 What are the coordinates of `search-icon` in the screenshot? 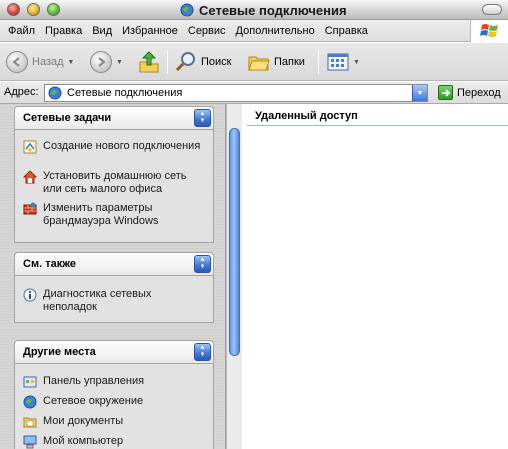 It's located at (185, 62).